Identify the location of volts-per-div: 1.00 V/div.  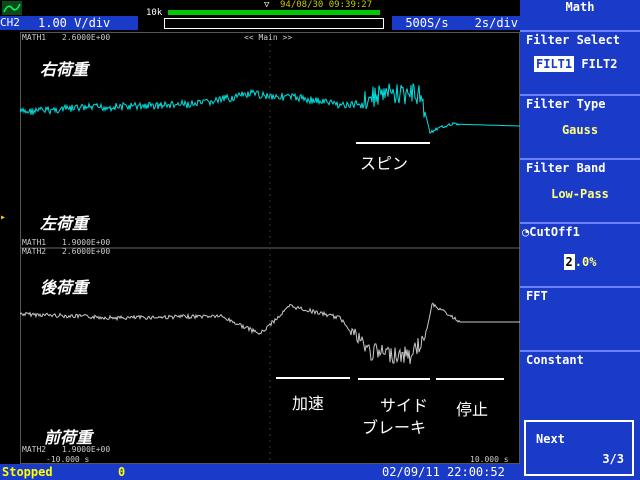
(81, 23).